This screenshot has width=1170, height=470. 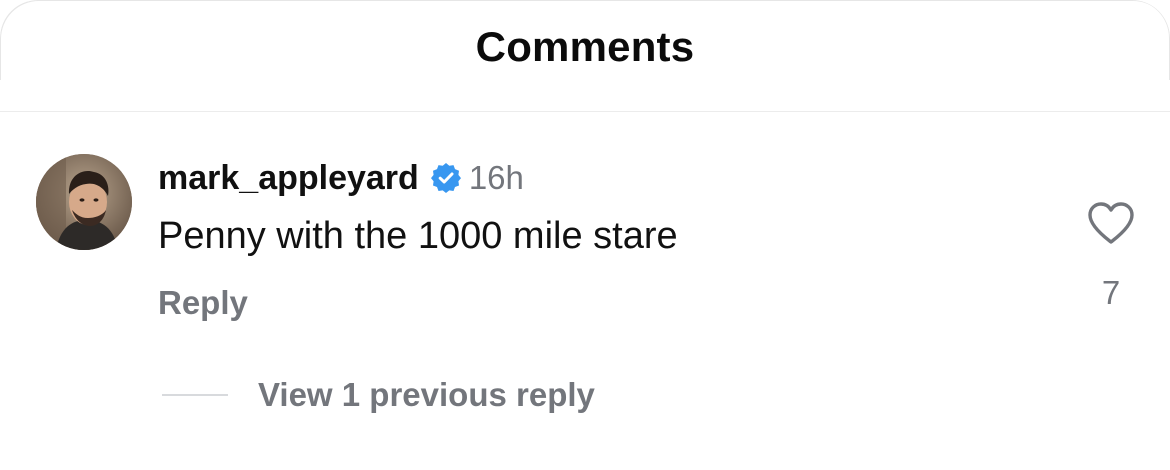 What do you see at coordinates (418, 236) in the screenshot?
I see `comment-text: Penny with the 1000 mile stare` at bounding box center [418, 236].